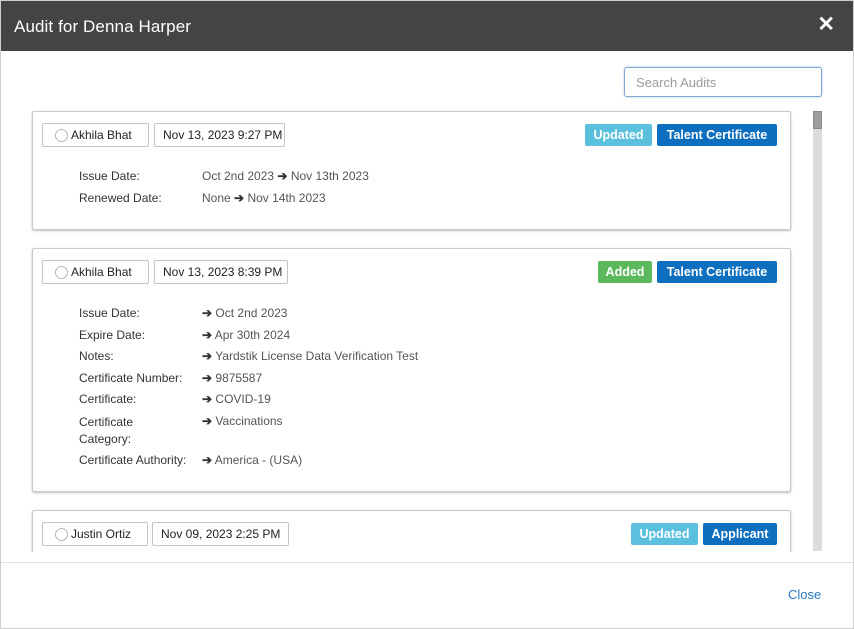  Describe the element at coordinates (108, 399) in the screenshot. I see `field-label: Certificate:` at that location.